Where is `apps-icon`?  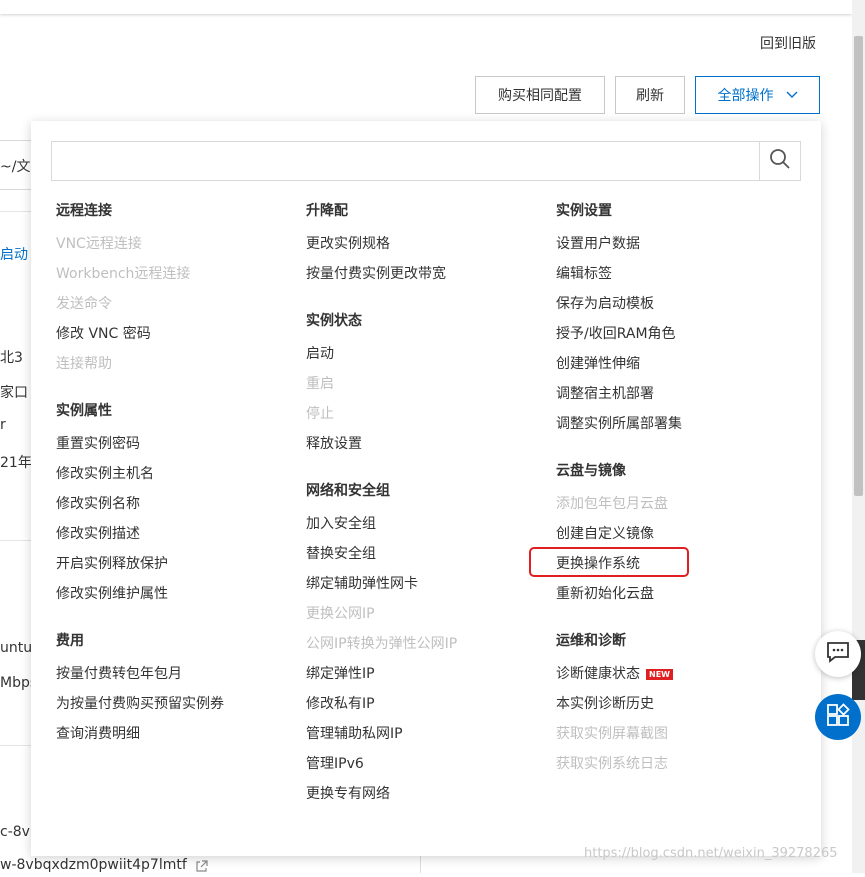
apps-icon is located at coordinates (838, 717).